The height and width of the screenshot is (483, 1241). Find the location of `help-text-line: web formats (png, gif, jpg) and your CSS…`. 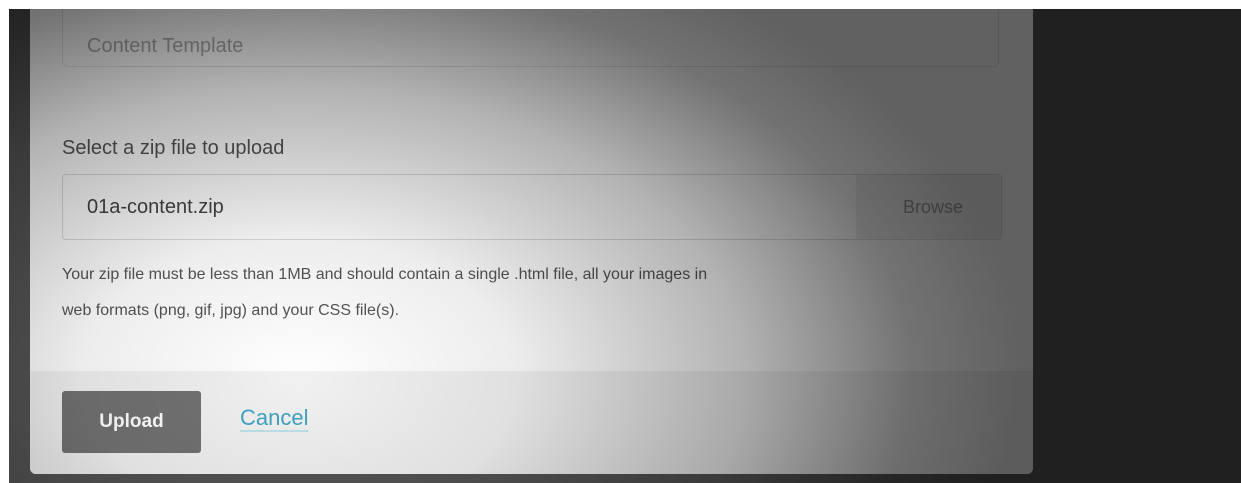

help-text-line: web formats (png, gif, jpg) and your CSS… is located at coordinates (231, 310).